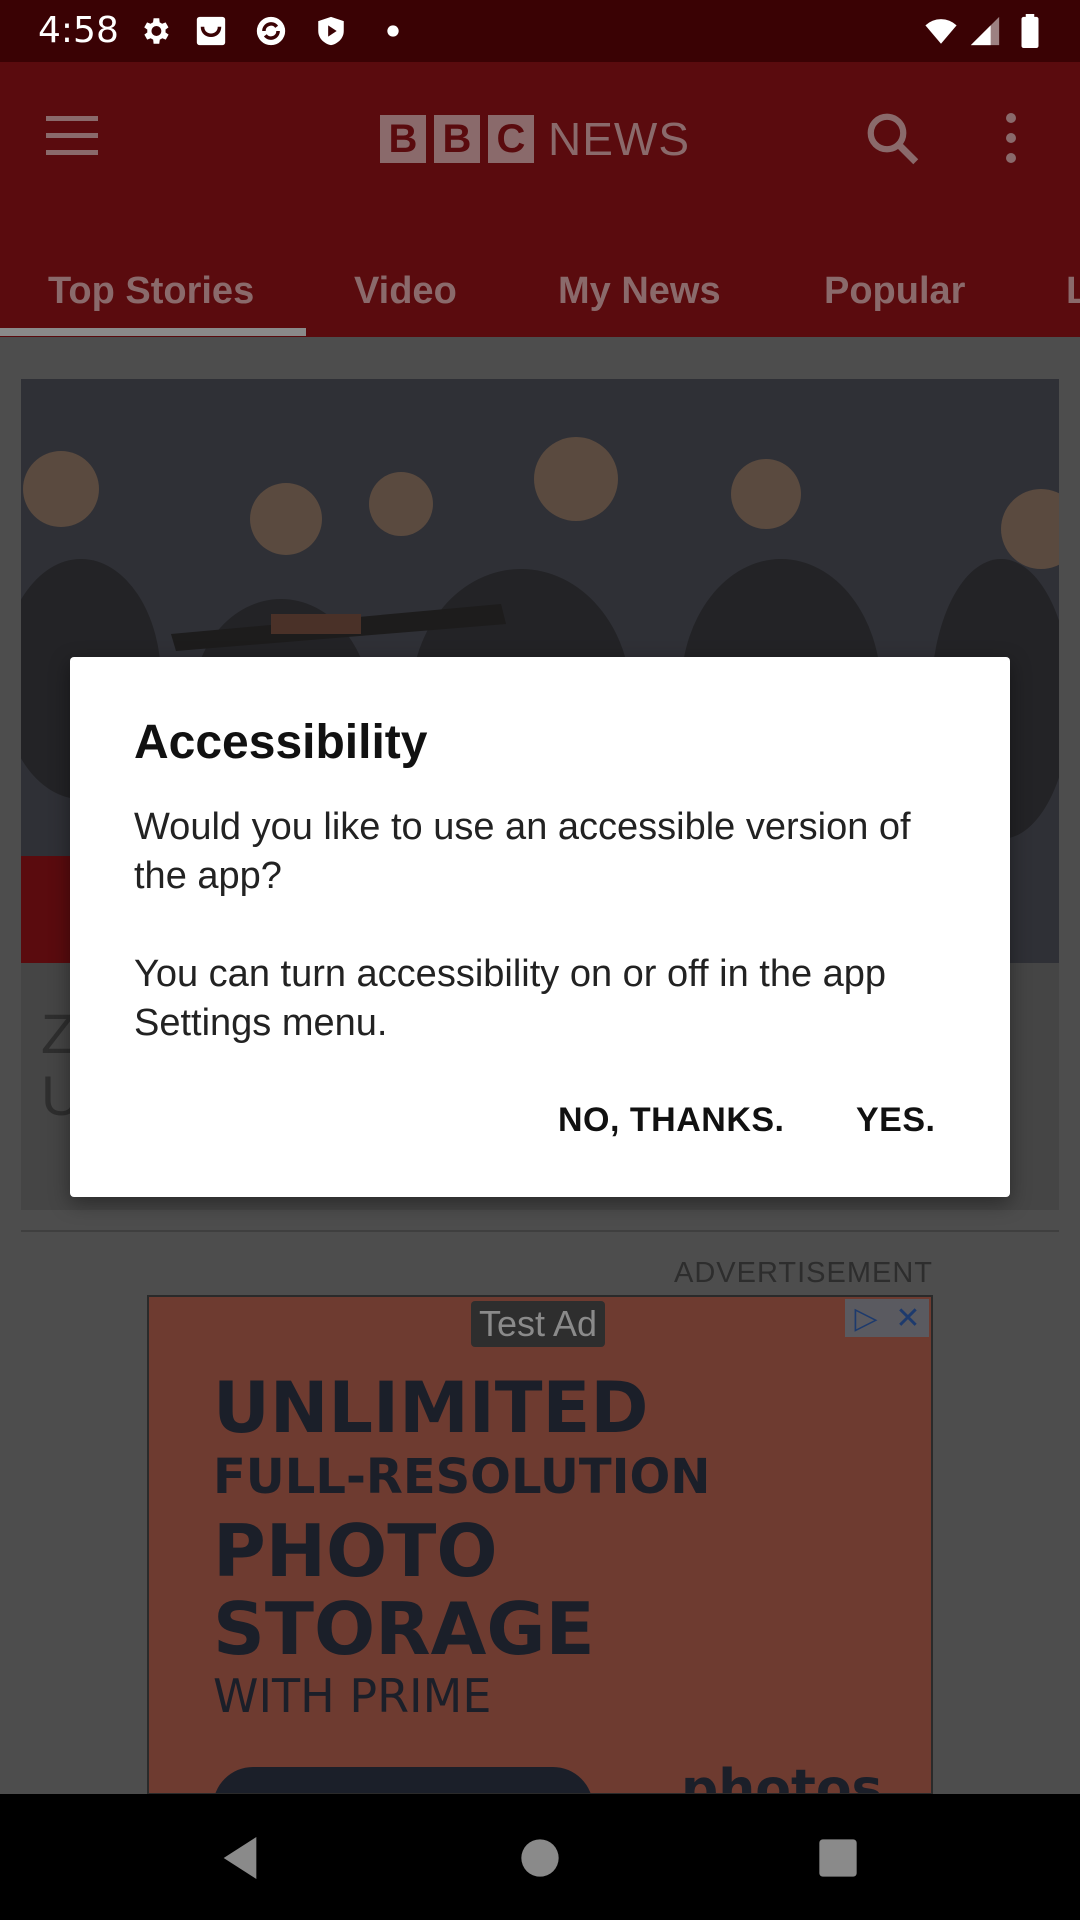 The height and width of the screenshot is (1920, 1080). I want to click on navigation-bar, so click(540, 1857).